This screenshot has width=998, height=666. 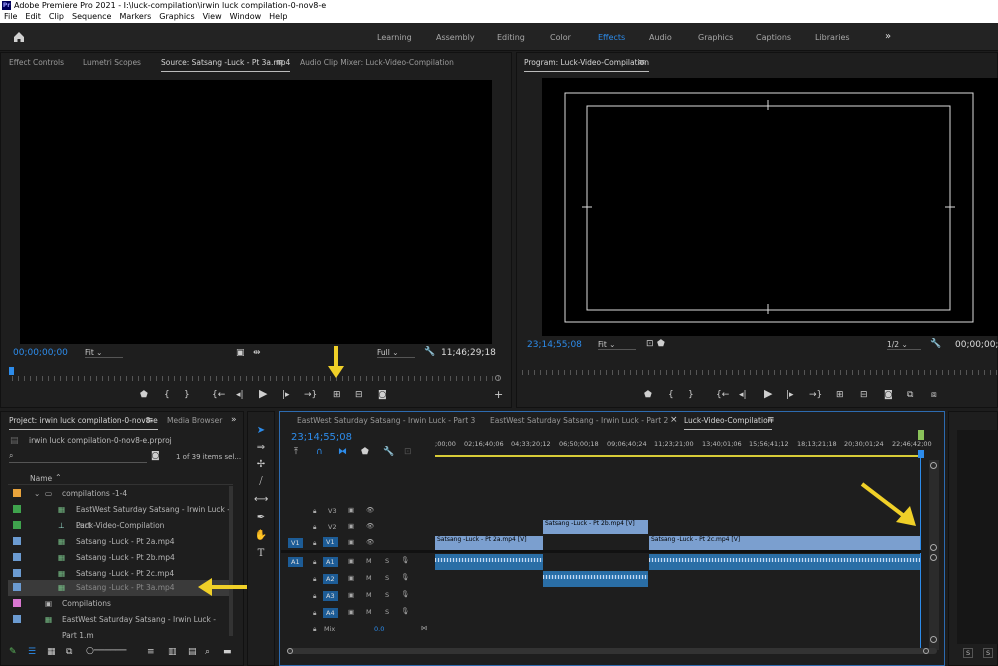 I want to click on menu-clip: Clip, so click(x=56, y=17).